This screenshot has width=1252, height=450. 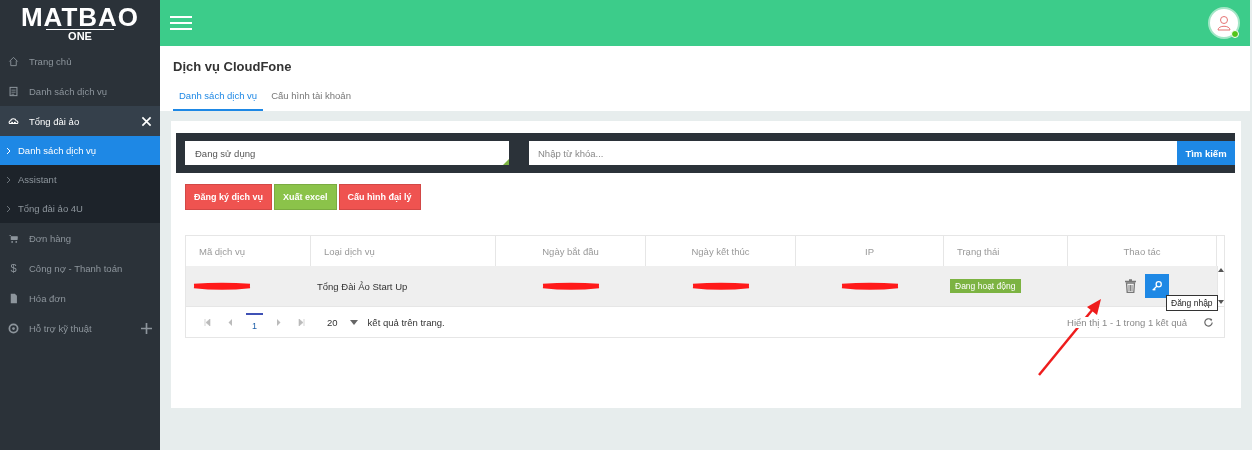 What do you see at coordinates (1221, 302) in the screenshot?
I see `scroll-down-icon` at bounding box center [1221, 302].